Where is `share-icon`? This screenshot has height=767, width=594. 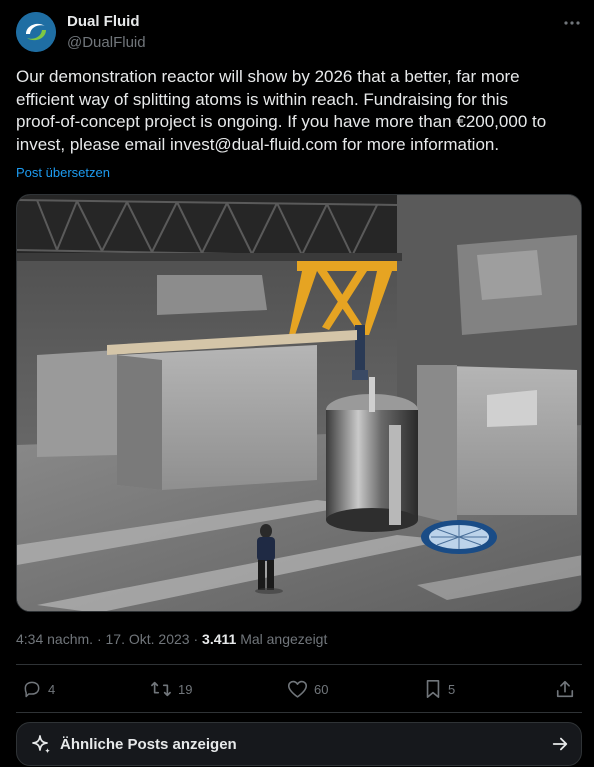 share-icon is located at coordinates (565, 689).